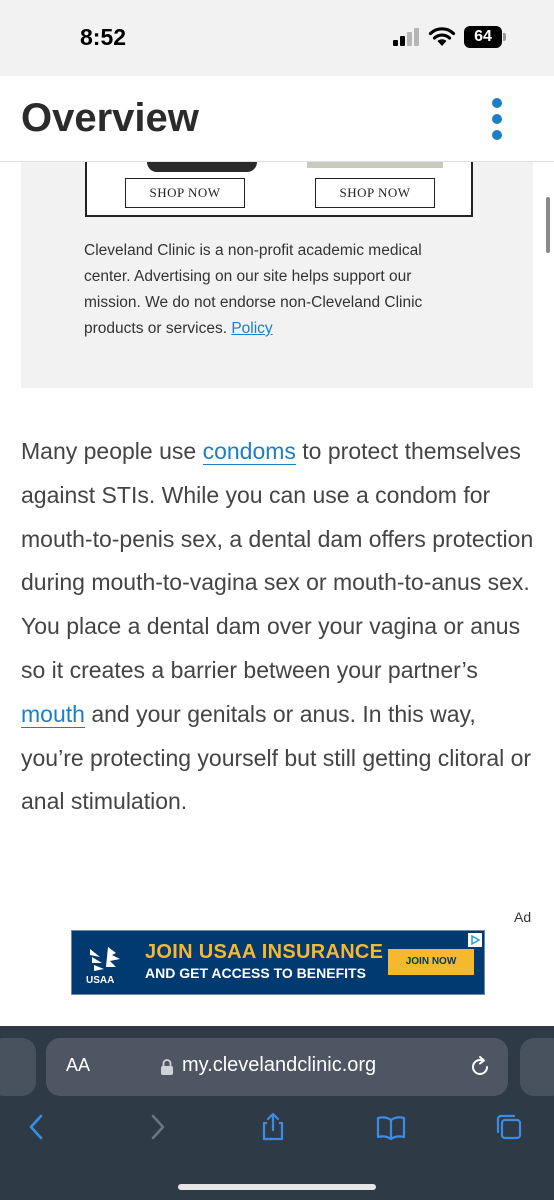 The image size is (554, 1200). What do you see at coordinates (167, 1067) in the screenshot?
I see `lock-icon` at bounding box center [167, 1067].